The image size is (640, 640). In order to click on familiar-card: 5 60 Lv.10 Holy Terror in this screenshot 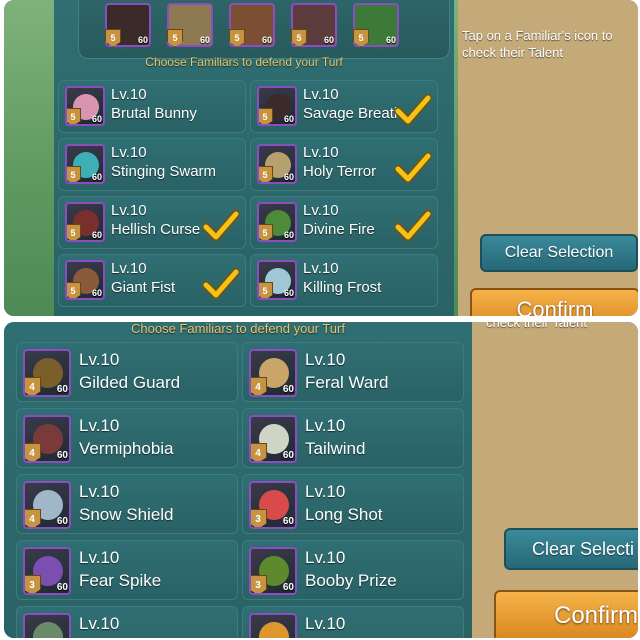, I will do `click(344, 164)`.